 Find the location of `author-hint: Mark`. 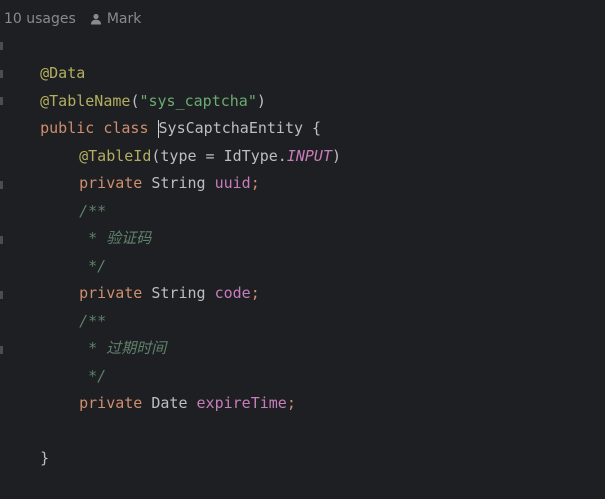

author-hint: Mark is located at coordinates (116, 19).